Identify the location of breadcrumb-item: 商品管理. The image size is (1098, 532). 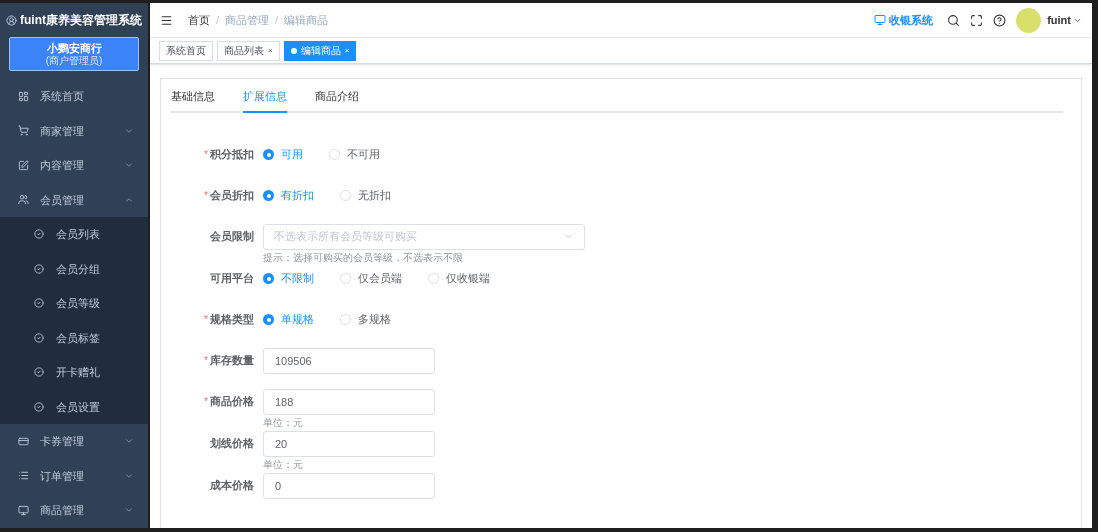
(247, 20).